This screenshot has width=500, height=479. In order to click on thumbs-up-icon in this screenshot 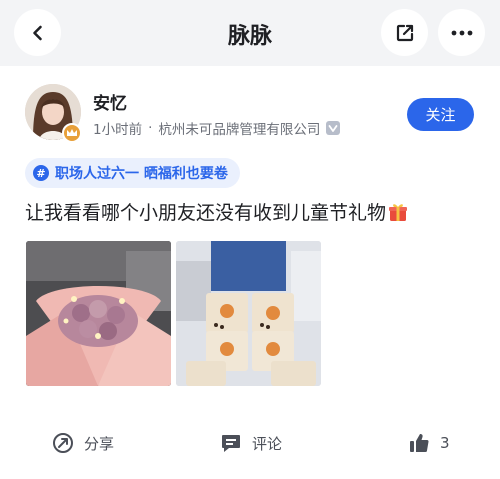, I will do `click(419, 443)`.